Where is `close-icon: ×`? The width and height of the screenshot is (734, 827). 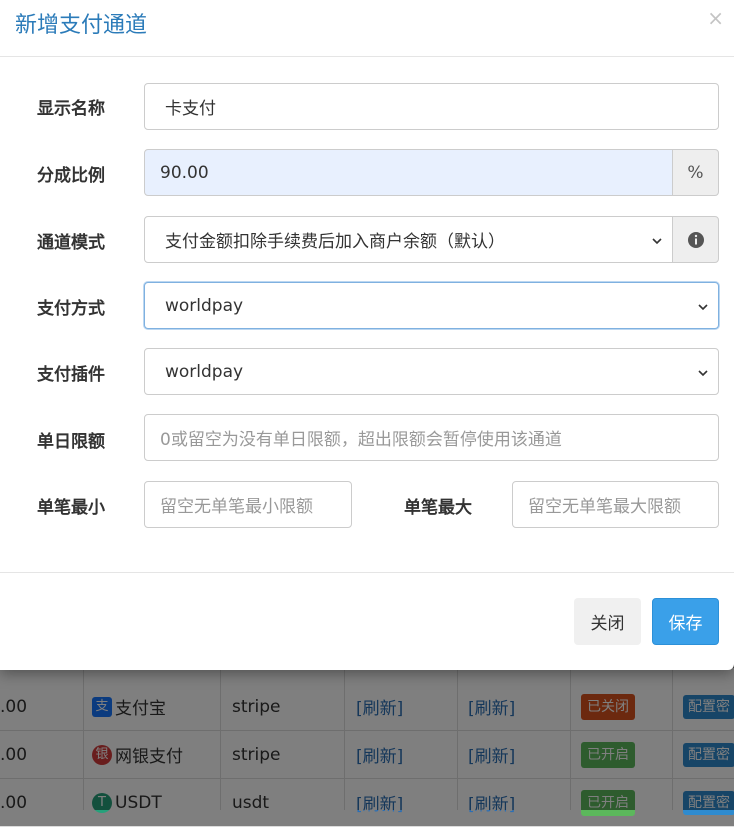
close-icon: × is located at coordinates (715, 18).